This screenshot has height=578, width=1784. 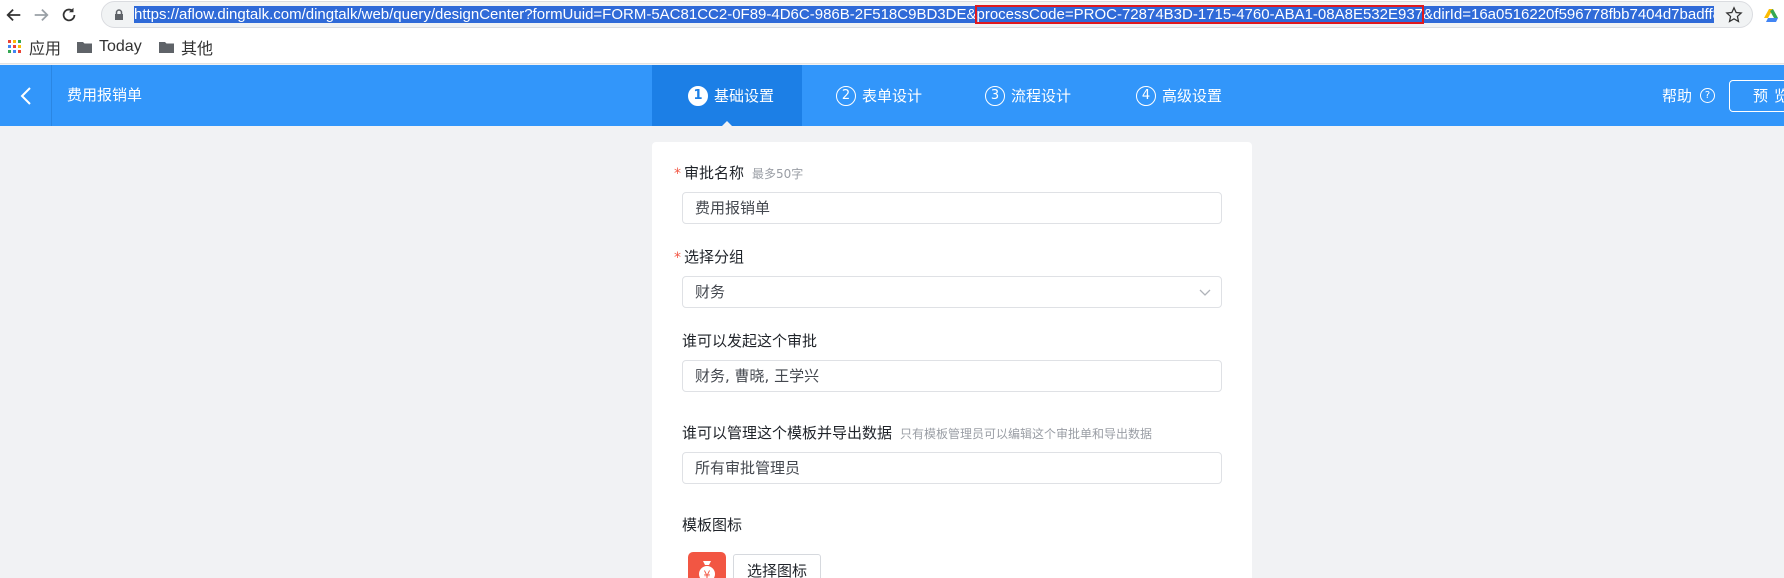 I want to click on step-tabs: 1 基础设置 2 表单设计 3 流程设计 4 高级设置, so click(x=950, y=96).